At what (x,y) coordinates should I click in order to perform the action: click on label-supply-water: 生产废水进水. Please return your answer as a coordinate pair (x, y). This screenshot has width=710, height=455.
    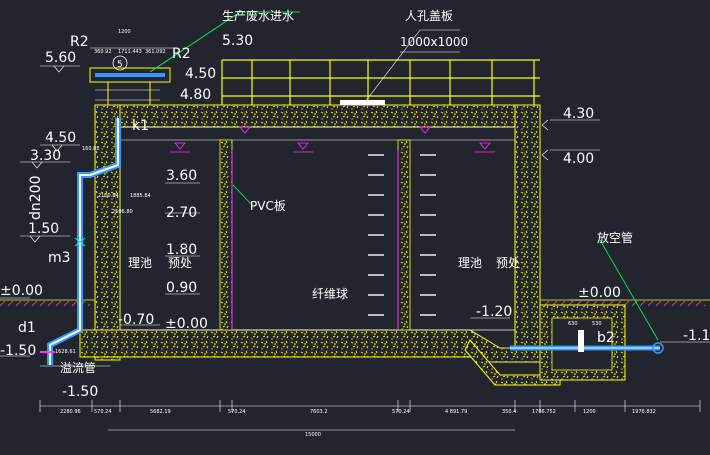
    Looking at the image, I should click on (258, 15).